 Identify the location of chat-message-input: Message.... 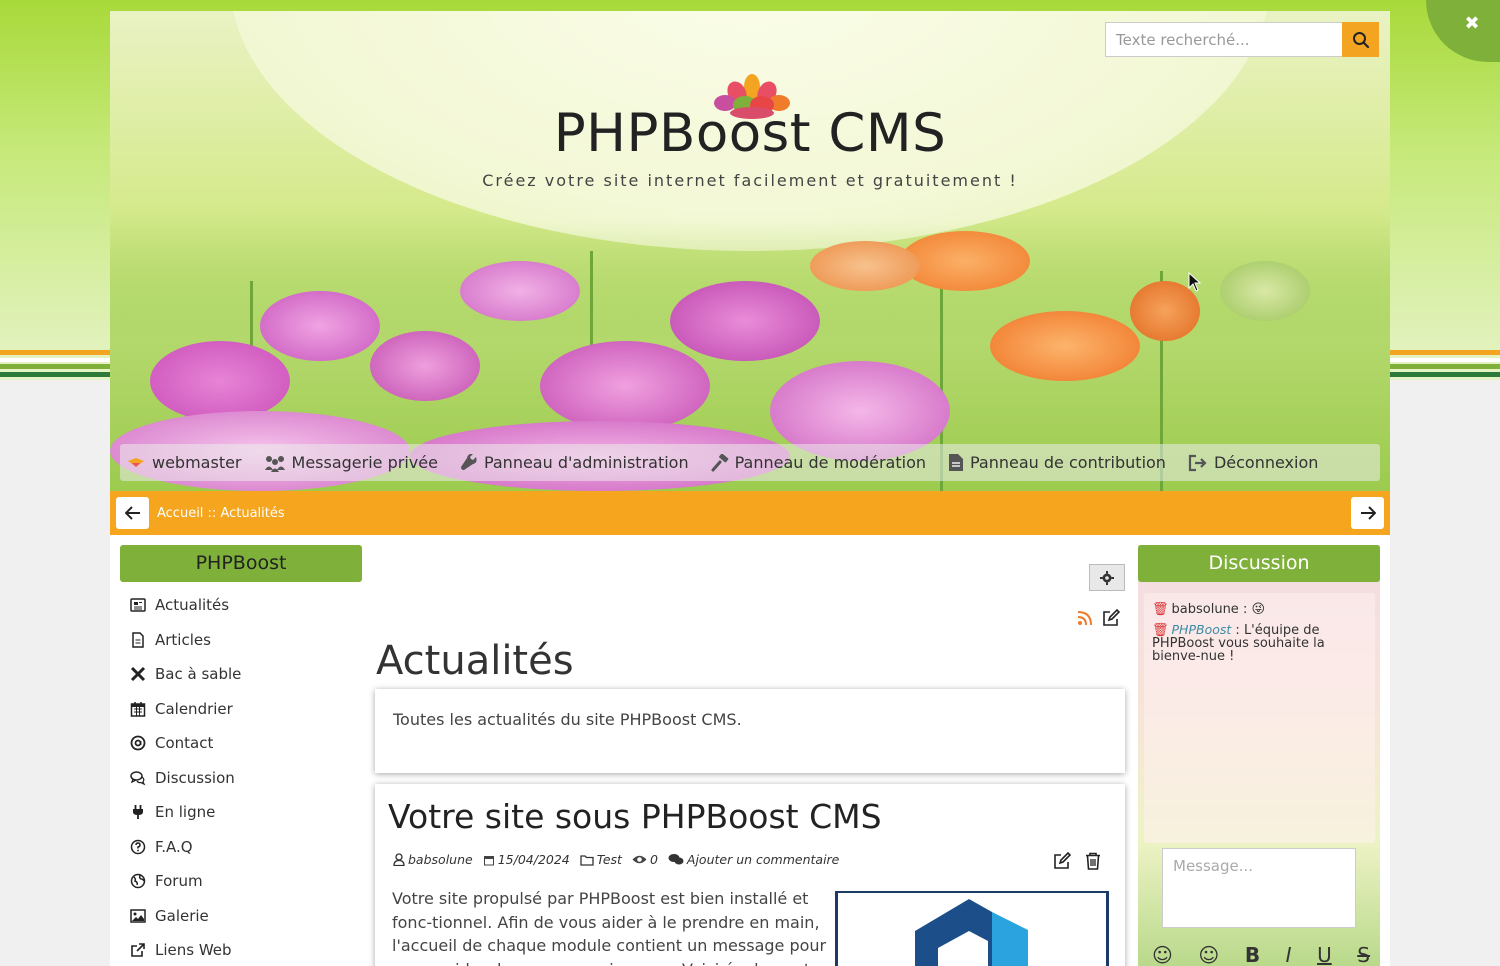
(1259, 888).